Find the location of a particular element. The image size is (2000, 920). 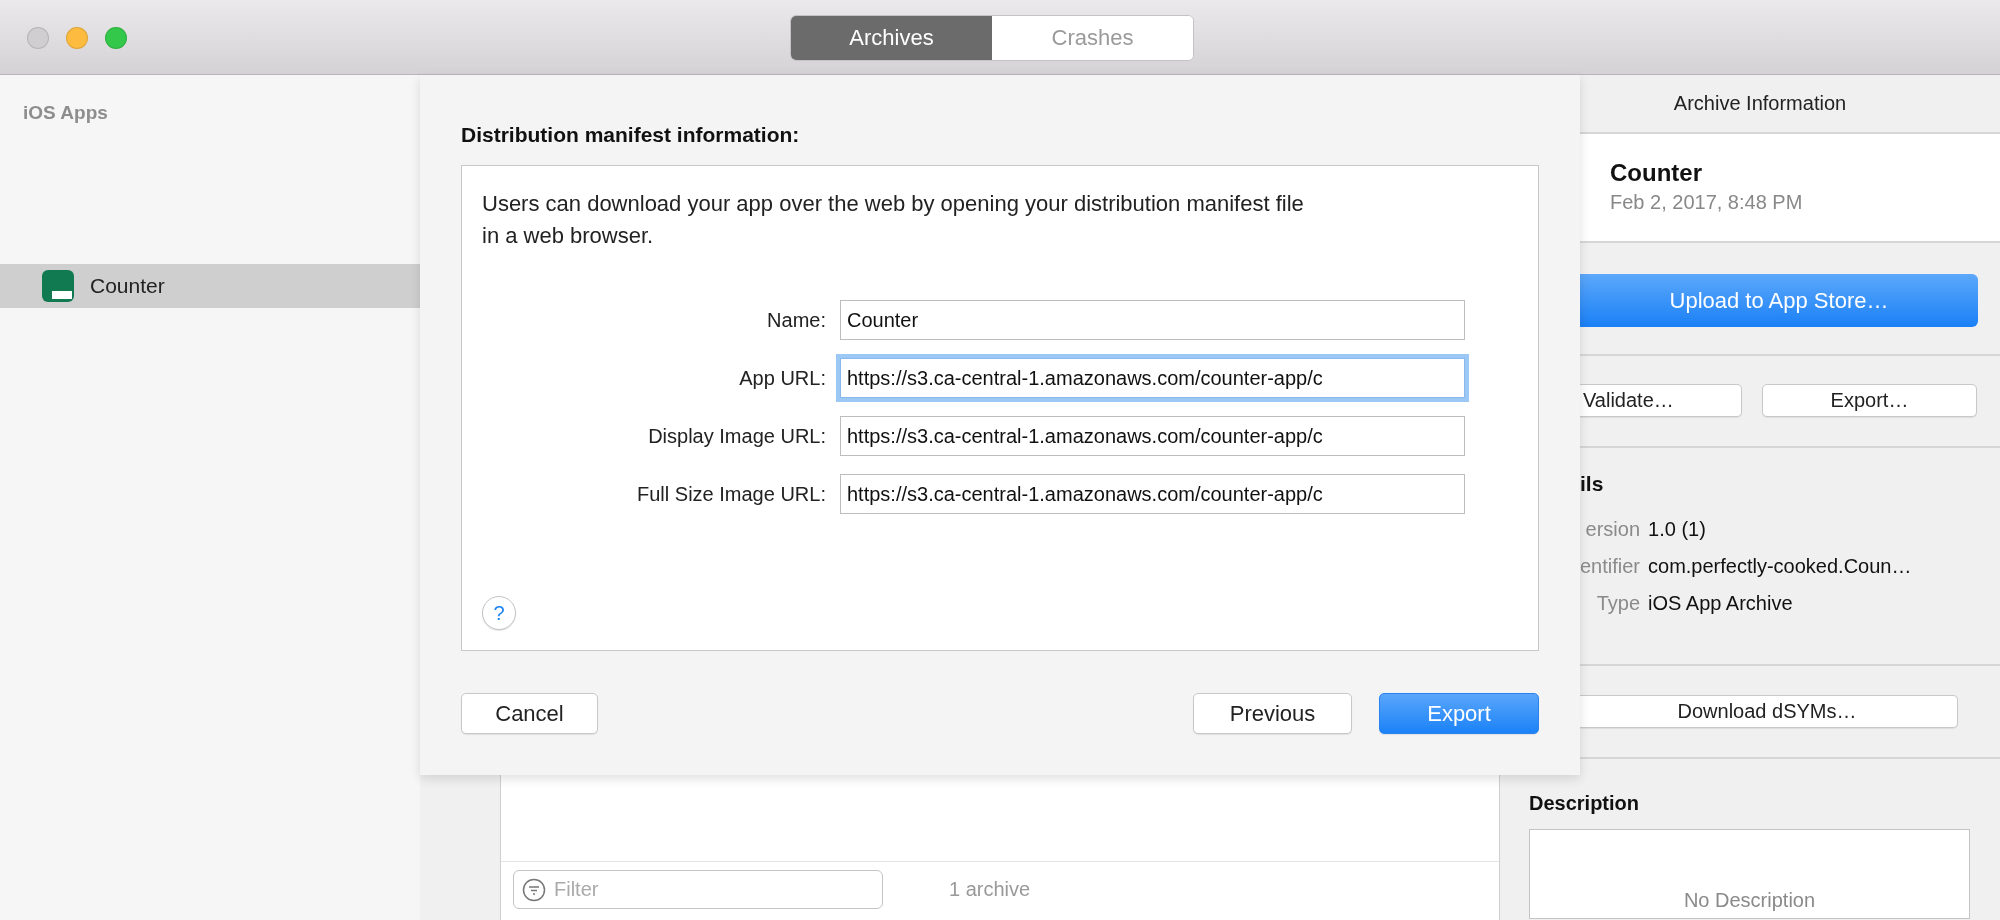

section-heading: ils is located at coordinates (1592, 484).